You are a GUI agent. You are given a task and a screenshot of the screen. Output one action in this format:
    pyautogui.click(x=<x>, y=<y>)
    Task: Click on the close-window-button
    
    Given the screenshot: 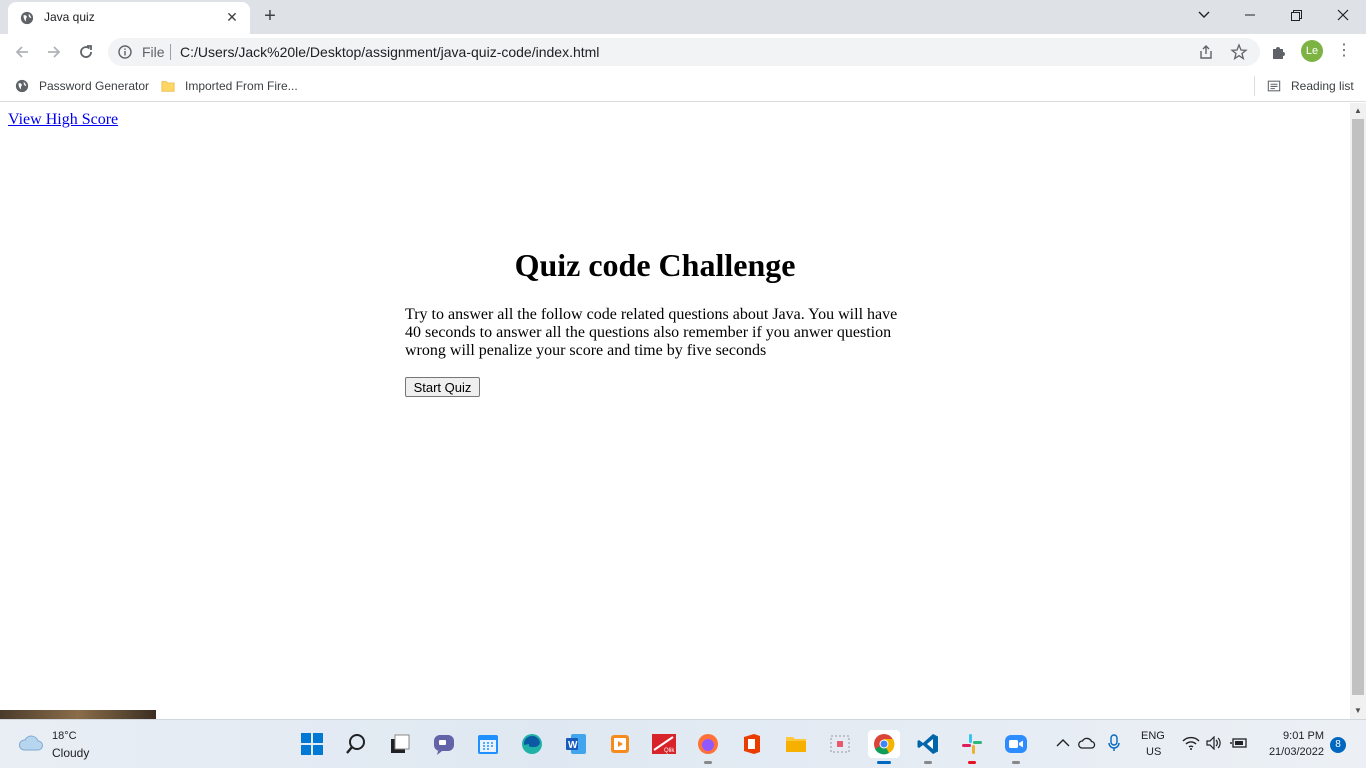 What is the action you would take?
    pyautogui.click(x=1343, y=15)
    